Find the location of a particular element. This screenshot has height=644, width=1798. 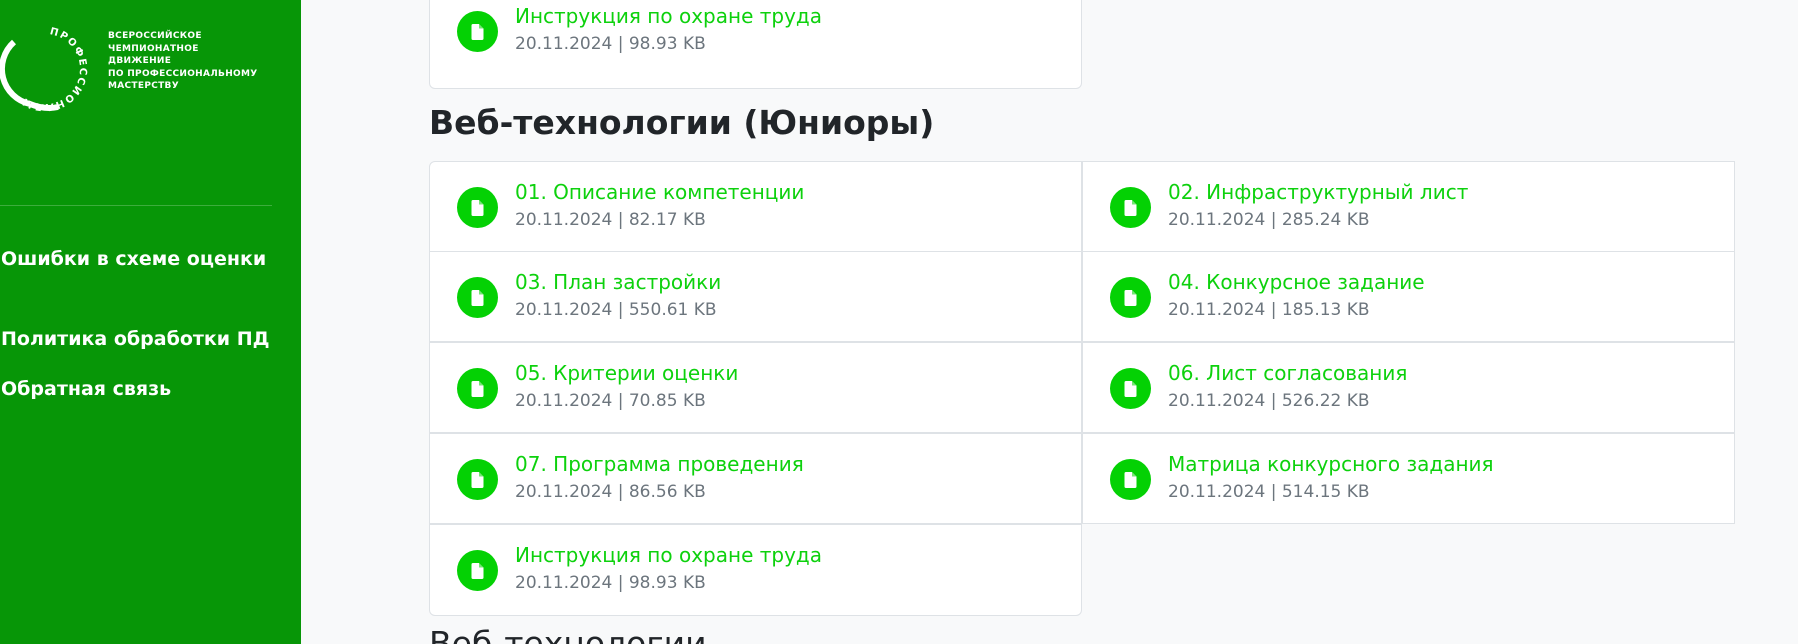

file-meta: 20.11.2024 | 86.56 KB is located at coordinates (610, 492).